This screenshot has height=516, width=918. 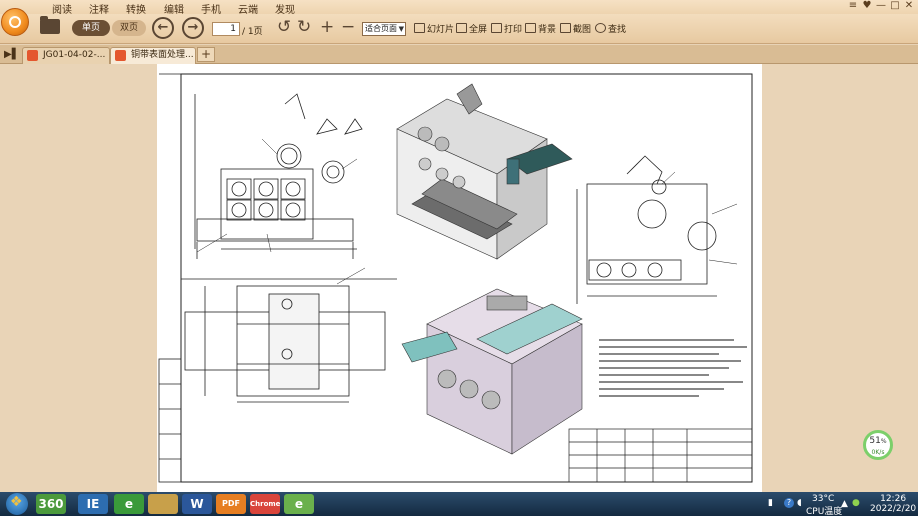 What do you see at coordinates (461, 28) in the screenshot?
I see `fullscreen-icon` at bounding box center [461, 28].